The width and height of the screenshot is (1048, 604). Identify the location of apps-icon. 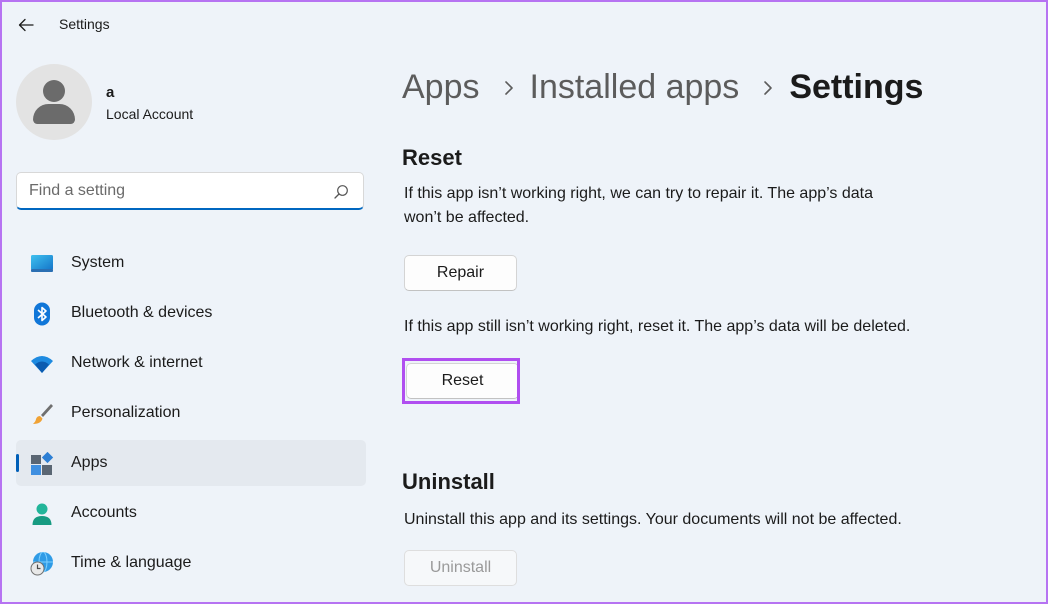
(42, 463).